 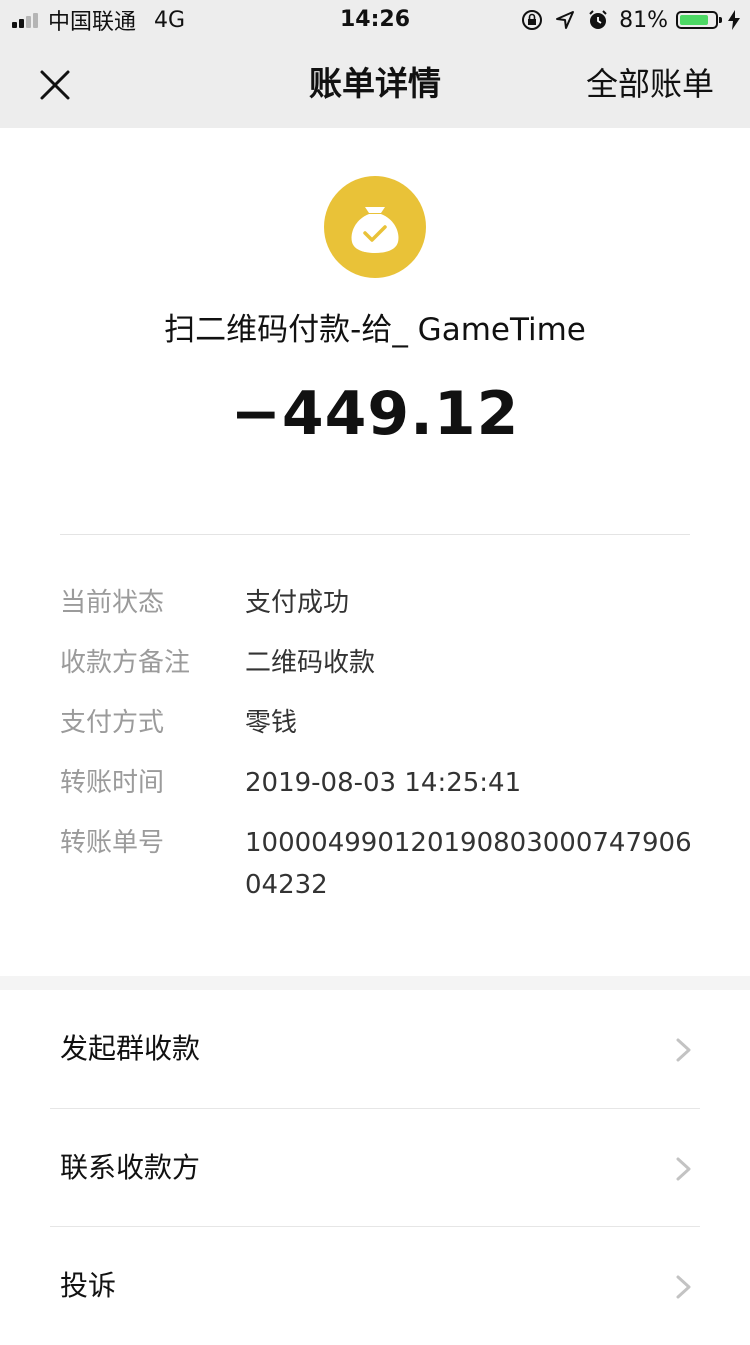 I want to click on detail-value: 零钱, so click(x=271, y=723).